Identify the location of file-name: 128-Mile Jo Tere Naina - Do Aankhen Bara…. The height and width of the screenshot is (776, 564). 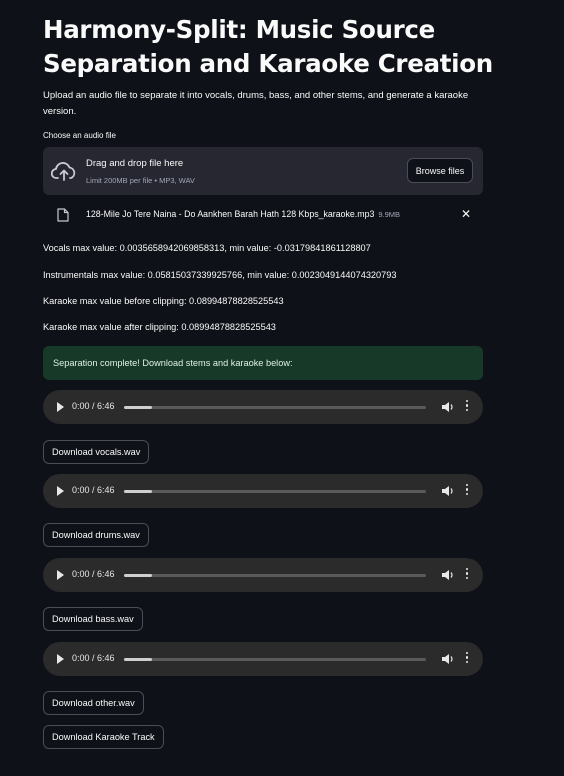
(230, 214).